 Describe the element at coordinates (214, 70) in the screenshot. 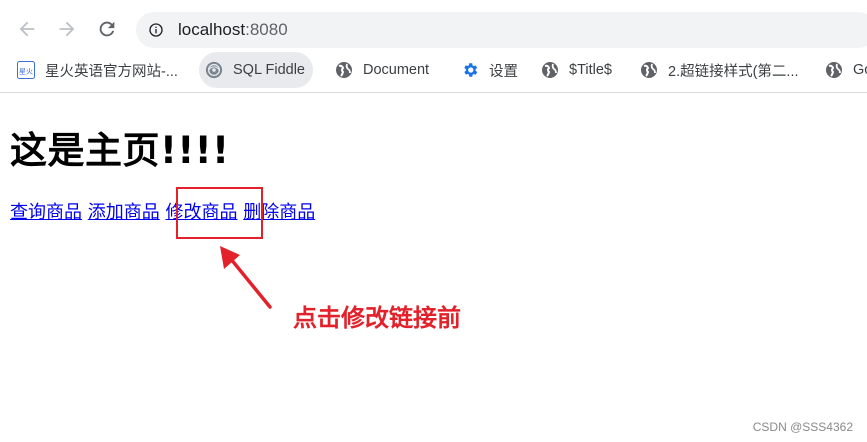

I see `sql-fiddle-icon` at that location.